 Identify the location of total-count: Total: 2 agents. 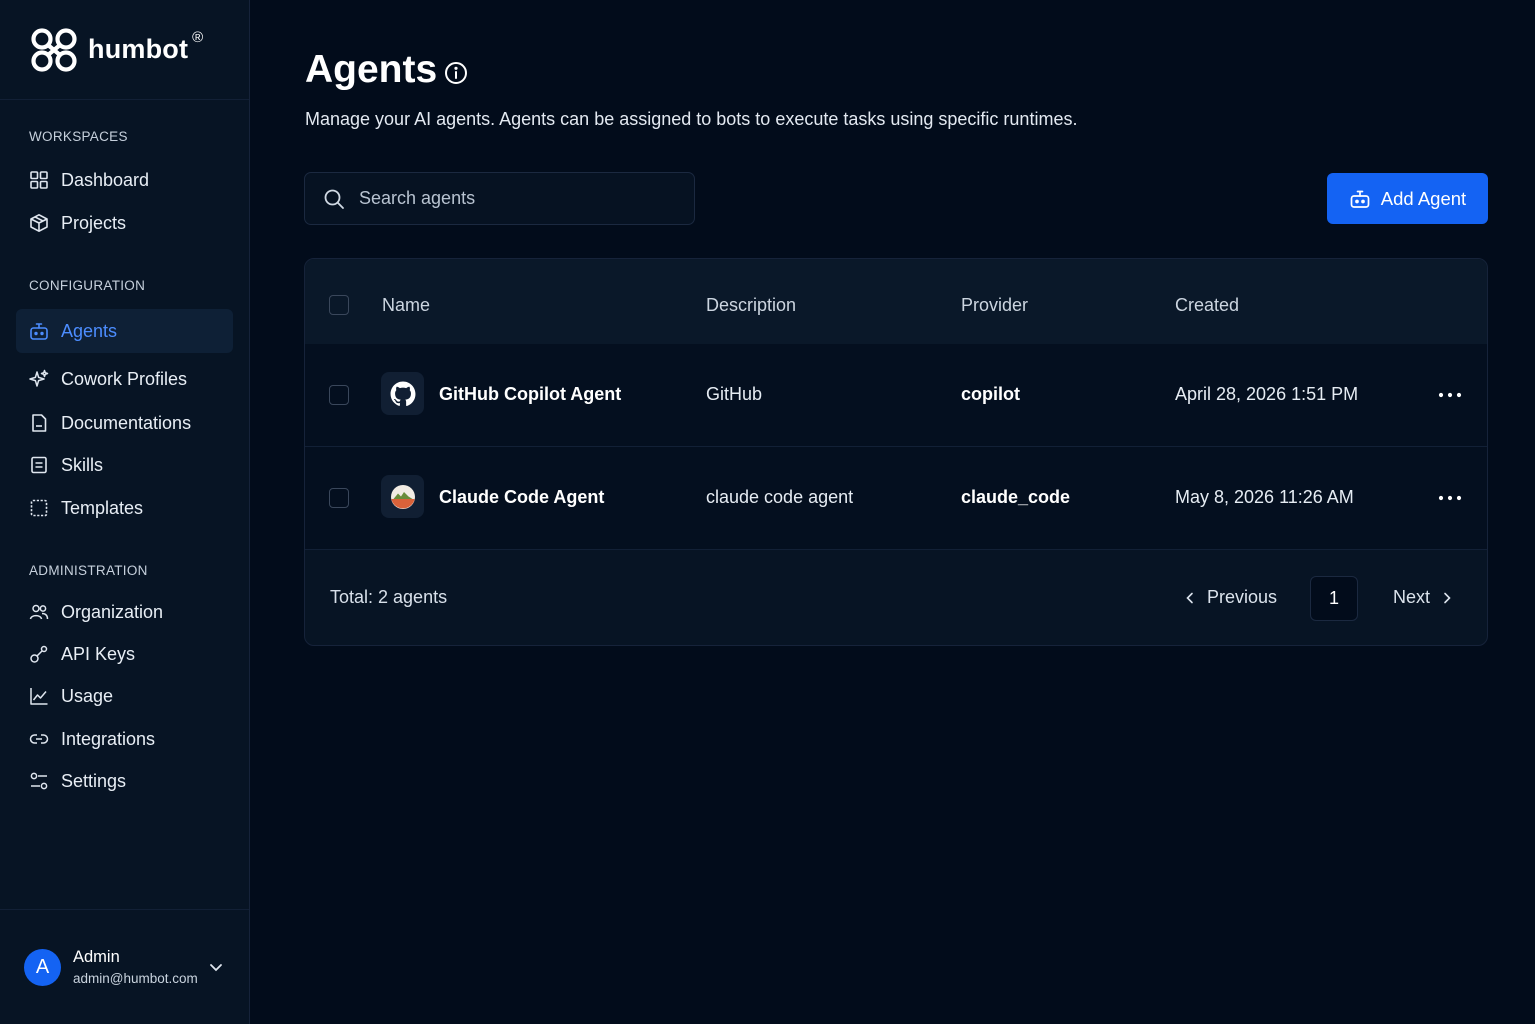
(389, 597).